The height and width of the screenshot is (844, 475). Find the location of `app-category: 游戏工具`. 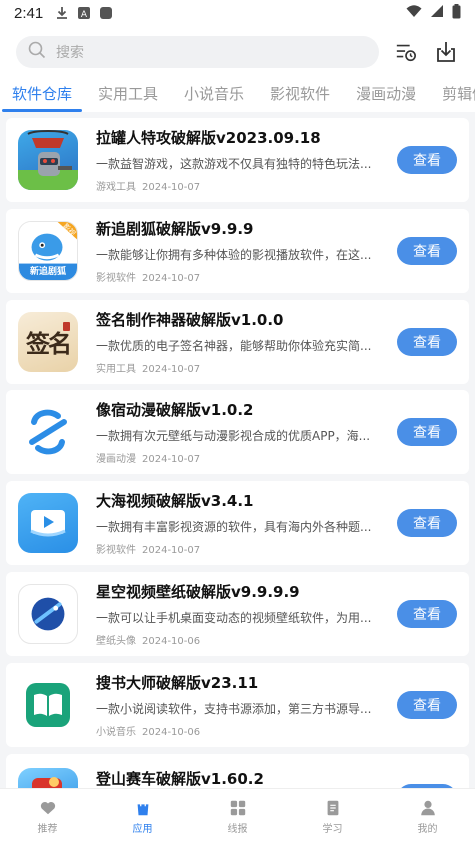

app-category: 游戏工具 is located at coordinates (116, 187).